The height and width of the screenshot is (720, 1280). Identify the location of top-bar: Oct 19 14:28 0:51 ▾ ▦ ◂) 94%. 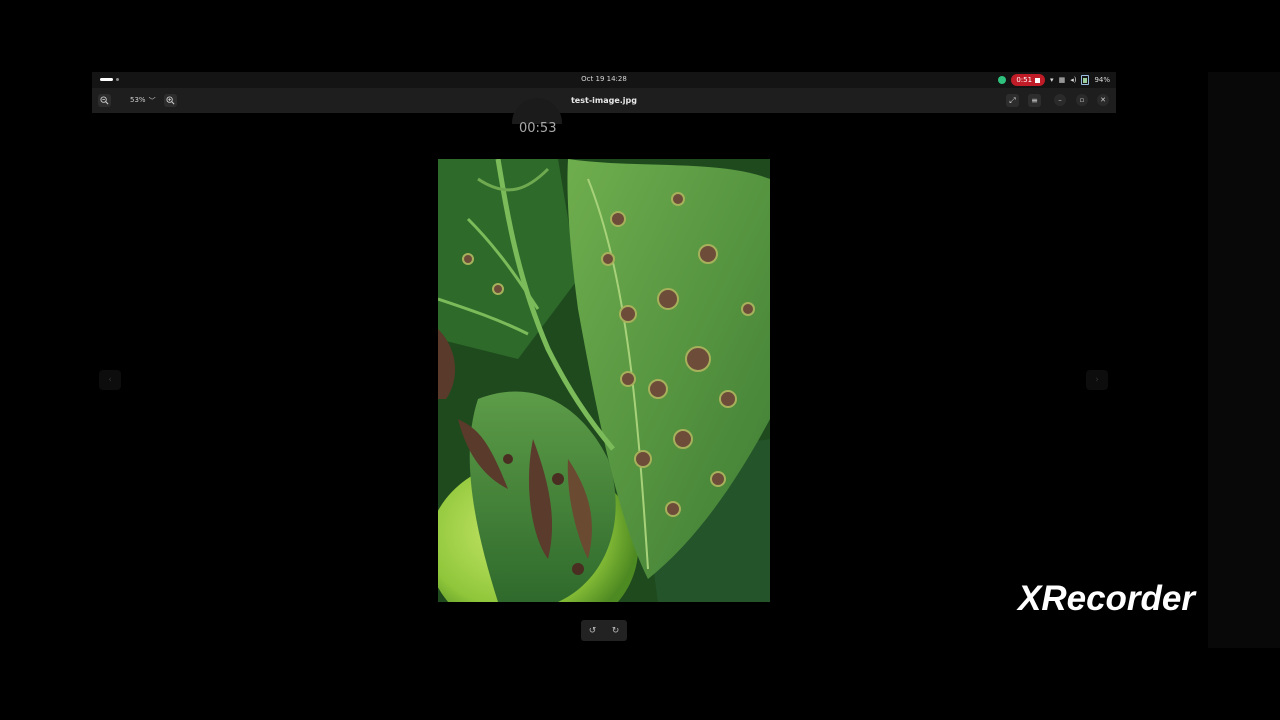
(604, 80).